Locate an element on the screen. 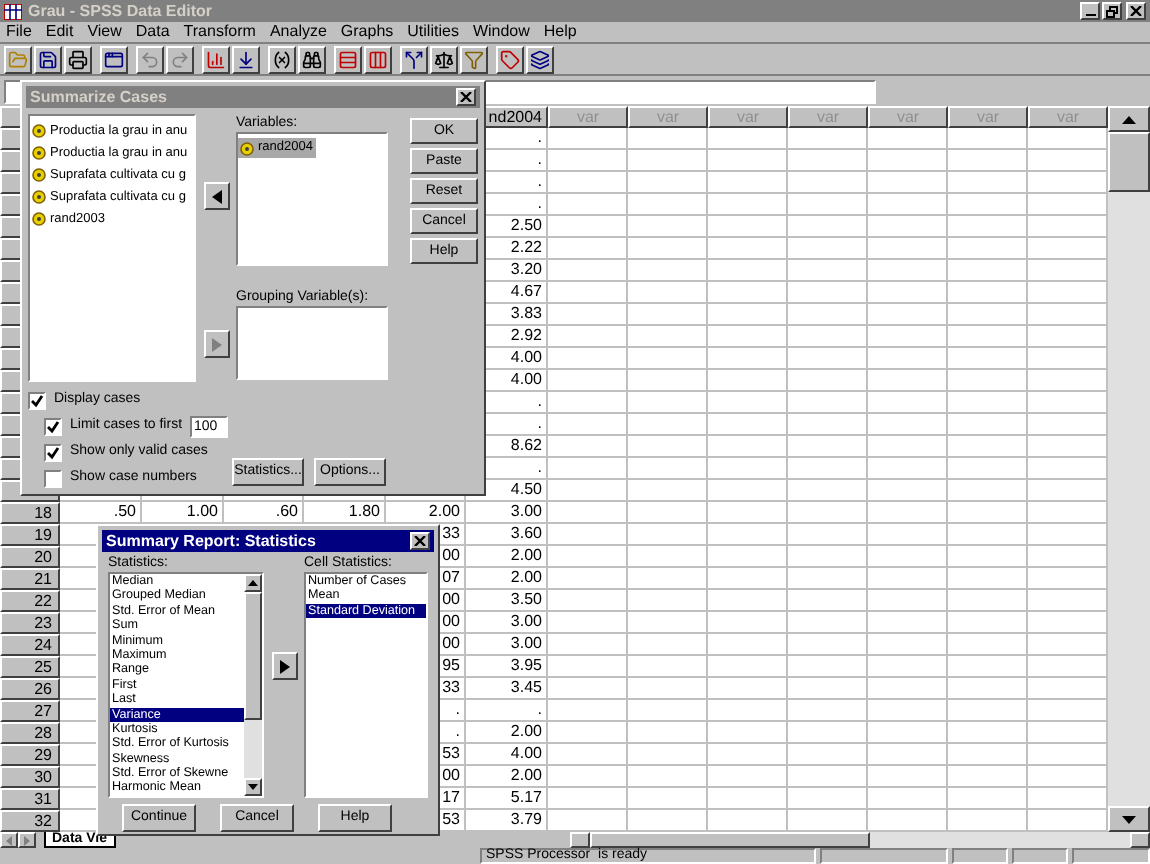  table-cell: 3.79 is located at coordinates (507, 821).